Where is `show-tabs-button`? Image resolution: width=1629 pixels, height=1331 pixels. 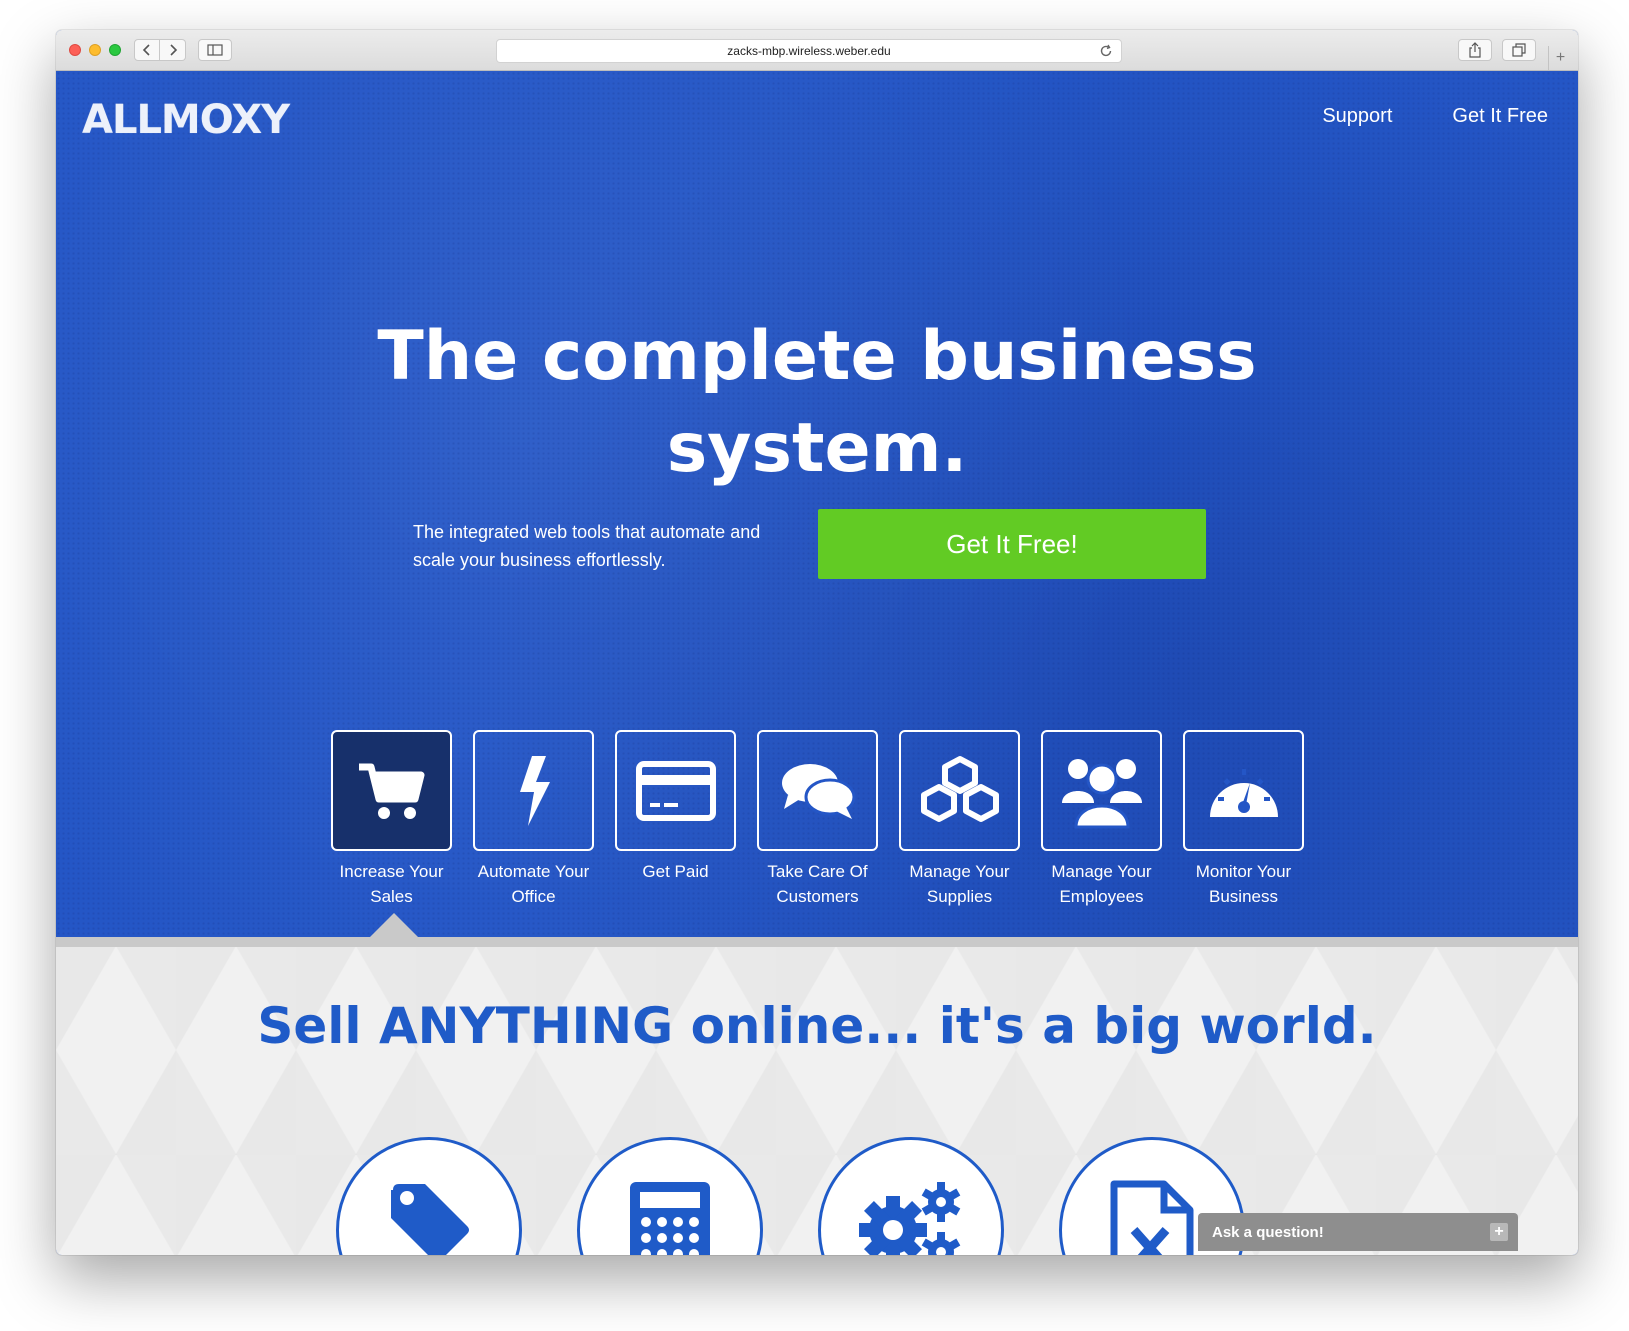 show-tabs-button is located at coordinates (1519, 50).